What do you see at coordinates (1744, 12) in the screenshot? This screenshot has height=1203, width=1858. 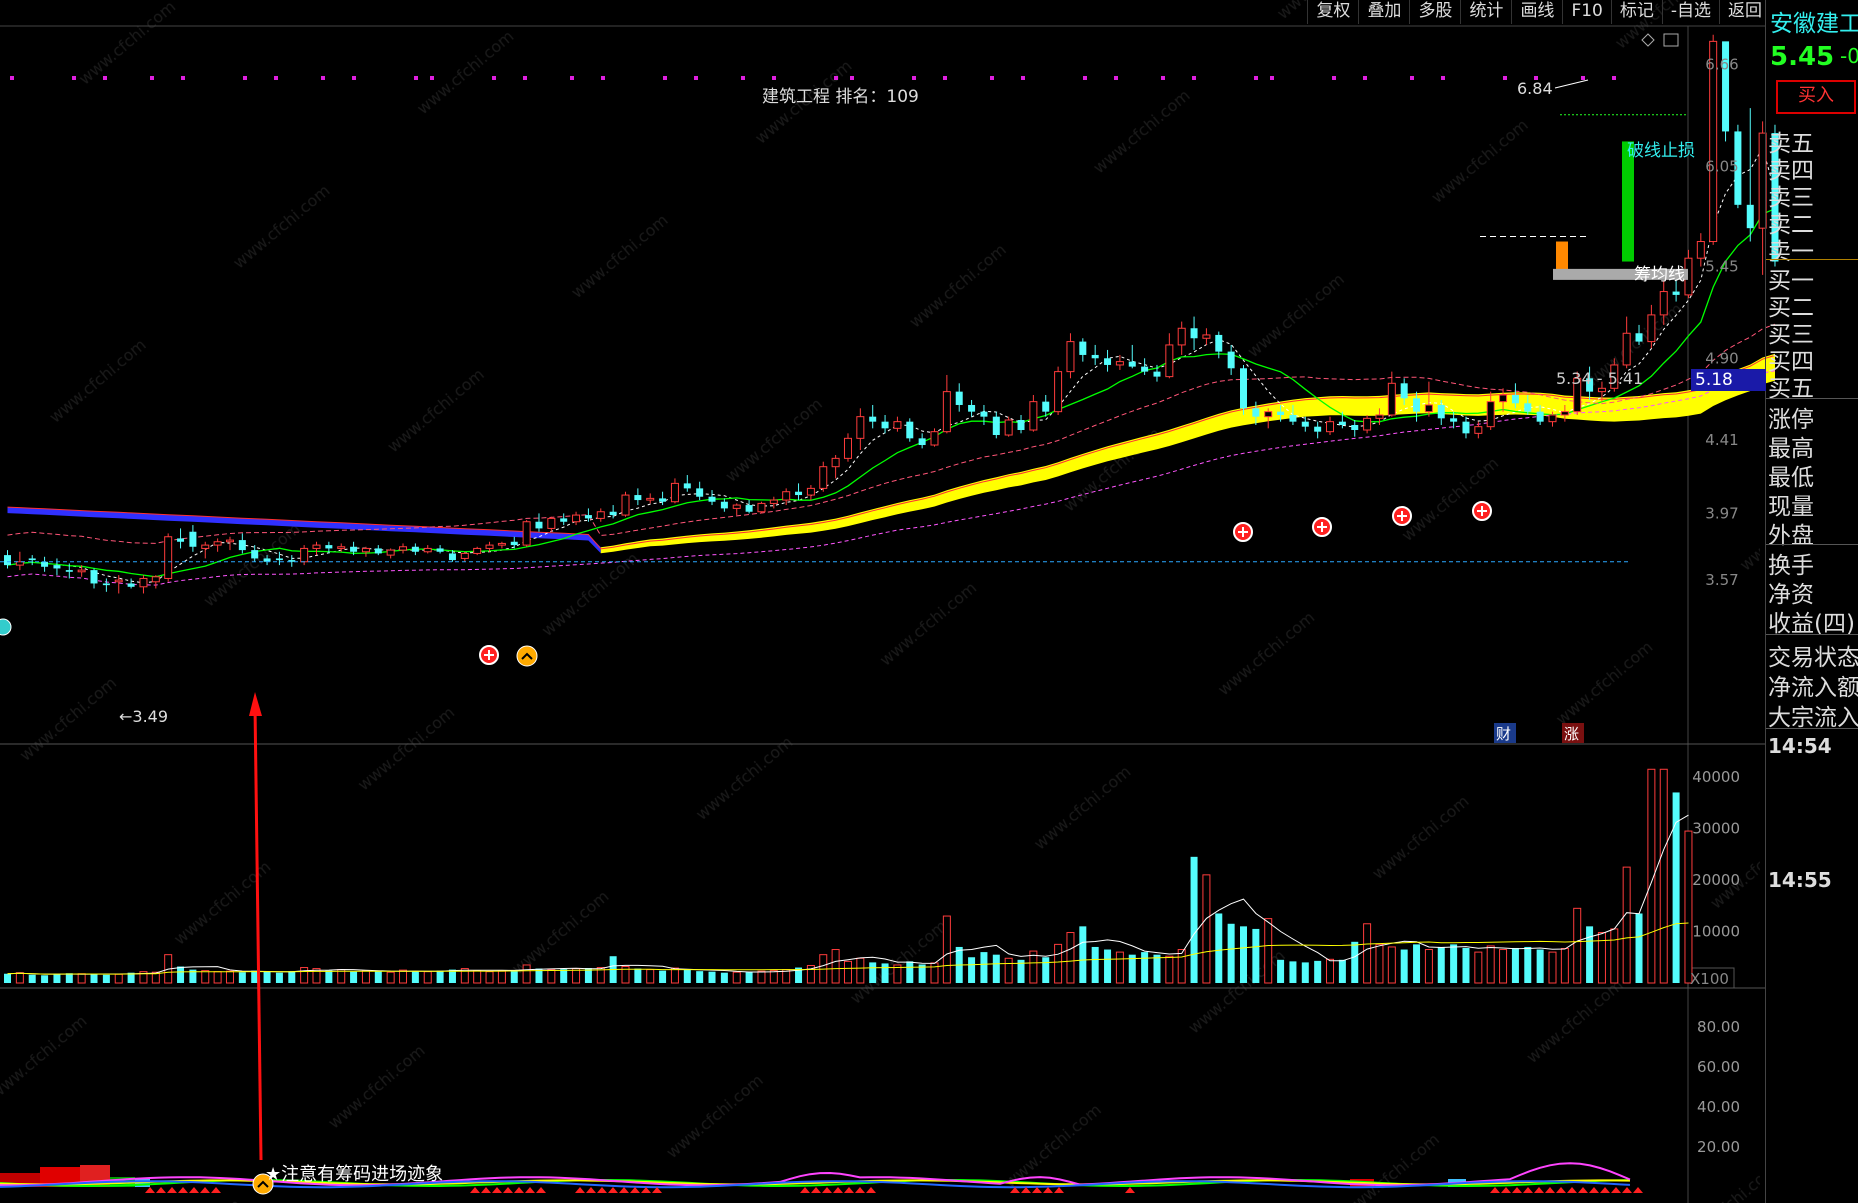 I see `toolbar-back-button: 返回` at bounding box center [1744, 12].